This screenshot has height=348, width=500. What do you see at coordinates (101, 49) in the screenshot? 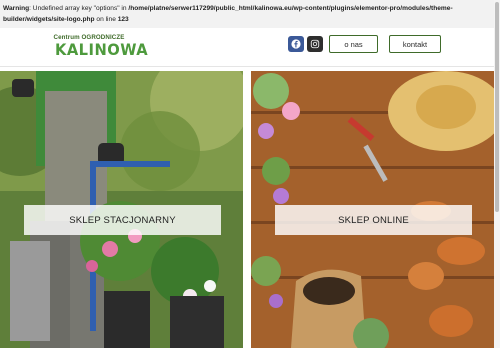
I see `logo-main-text: KALINOWA` at bounding box center [101, 49].